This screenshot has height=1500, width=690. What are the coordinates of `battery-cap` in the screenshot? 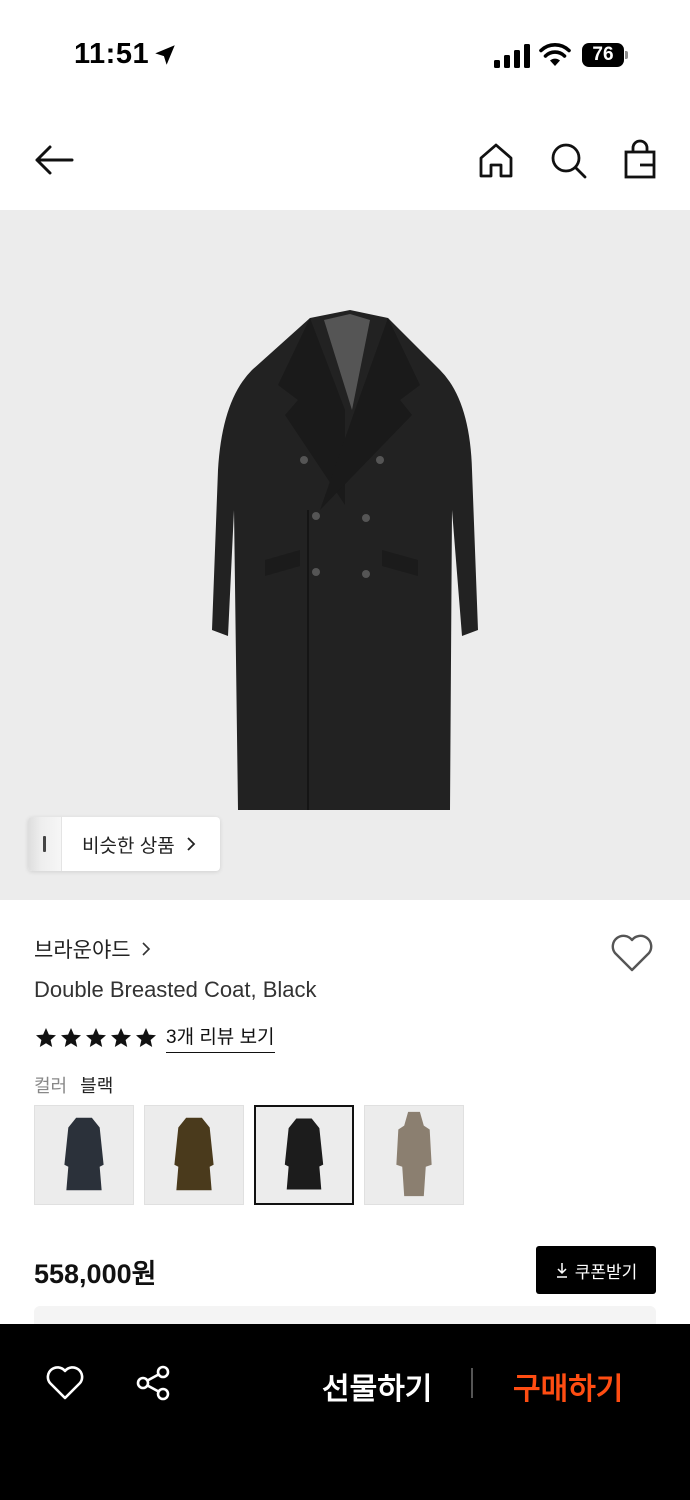 It's located at (626, 55).